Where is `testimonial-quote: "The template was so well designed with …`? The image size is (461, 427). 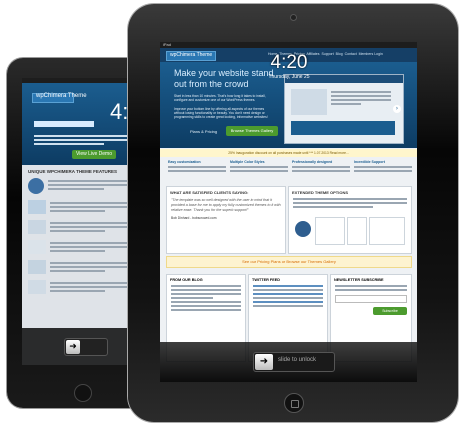 testimonial-quote: "The template was so well designed with … is located at coordinates (226, 205).